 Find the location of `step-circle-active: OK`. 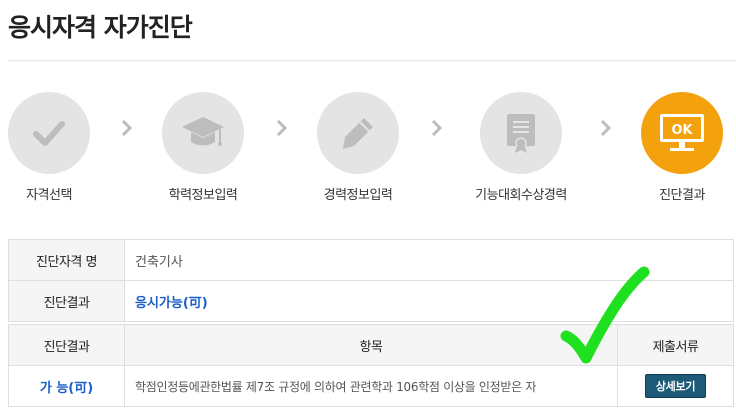

step-circle-active: OK is located at coordinates (682, 133).